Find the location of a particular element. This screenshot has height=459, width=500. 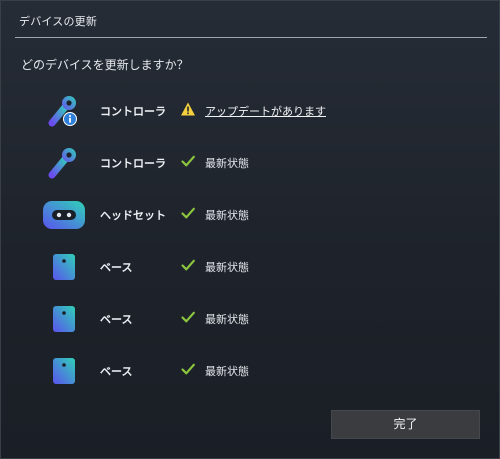

device-row-base-3: ベース 最新状態 is located at coordinates (250, 371).